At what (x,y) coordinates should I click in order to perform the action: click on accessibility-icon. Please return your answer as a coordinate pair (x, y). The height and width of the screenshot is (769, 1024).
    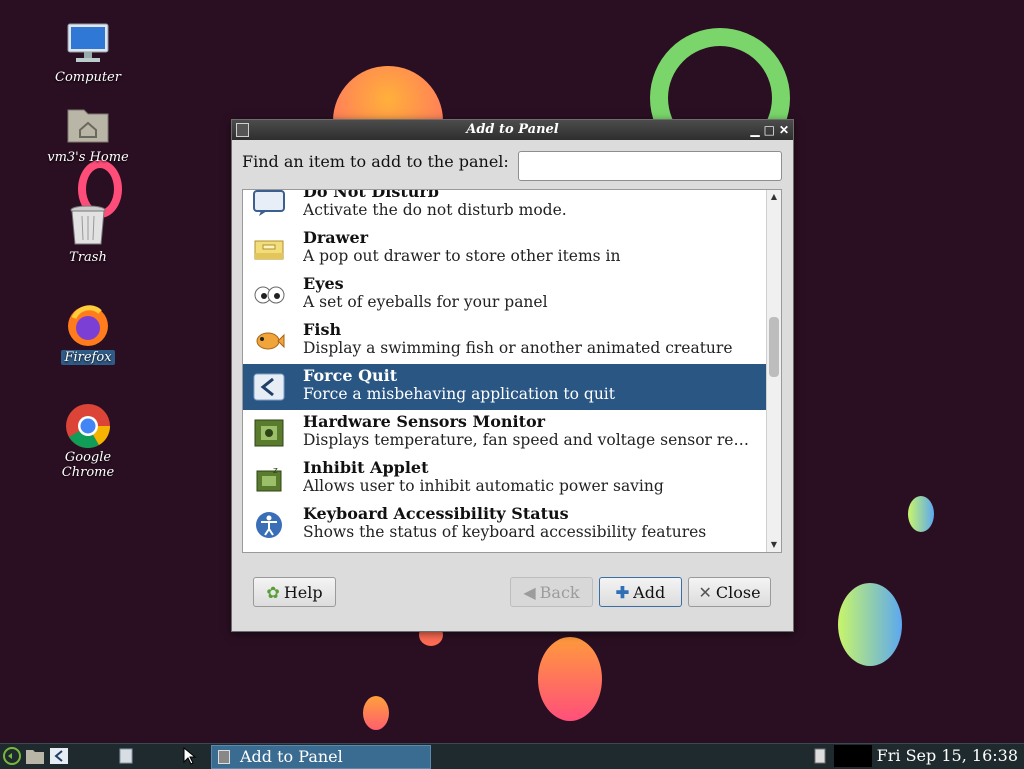
    Looking at the image, I should click on (269, 525).